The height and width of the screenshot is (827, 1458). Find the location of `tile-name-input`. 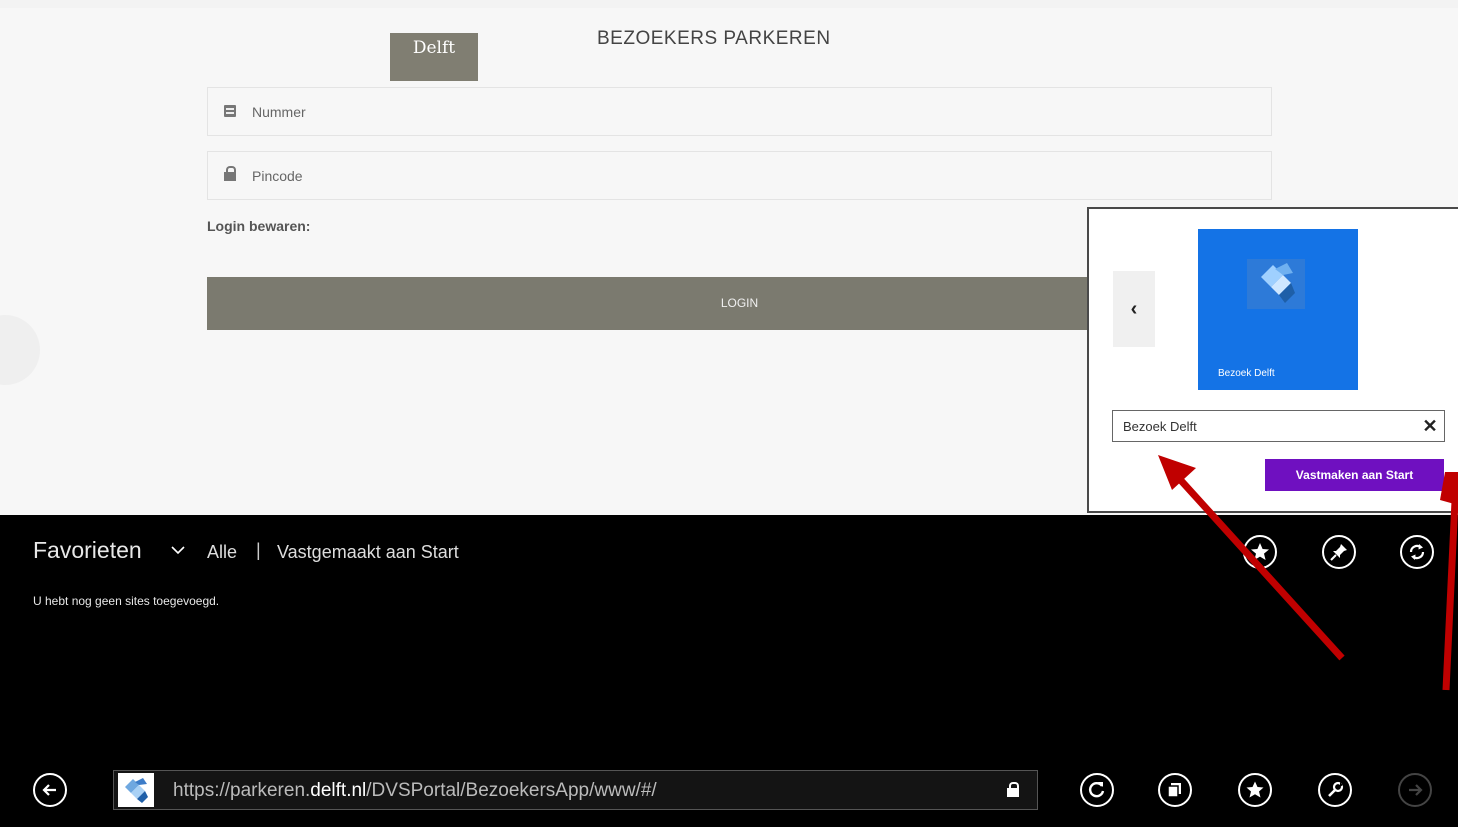

tile-name-input is located at coordinates (1278, 426).